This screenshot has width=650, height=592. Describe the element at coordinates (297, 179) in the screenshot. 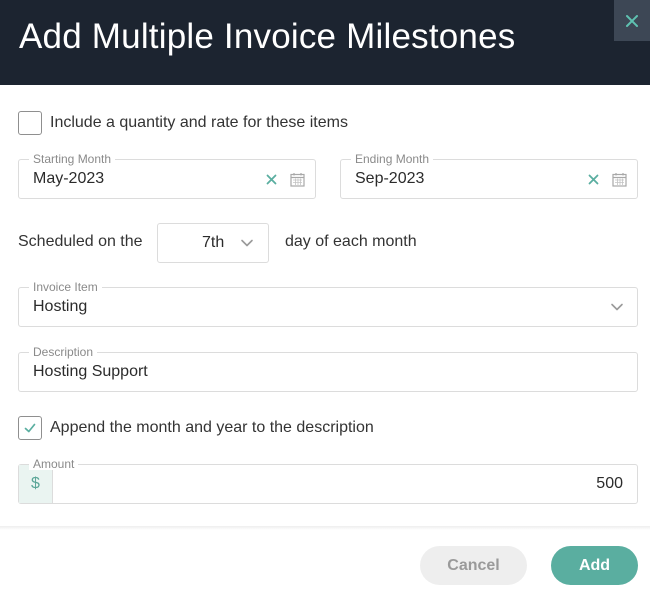

I see `starting-month-calendar-icon` at that location.